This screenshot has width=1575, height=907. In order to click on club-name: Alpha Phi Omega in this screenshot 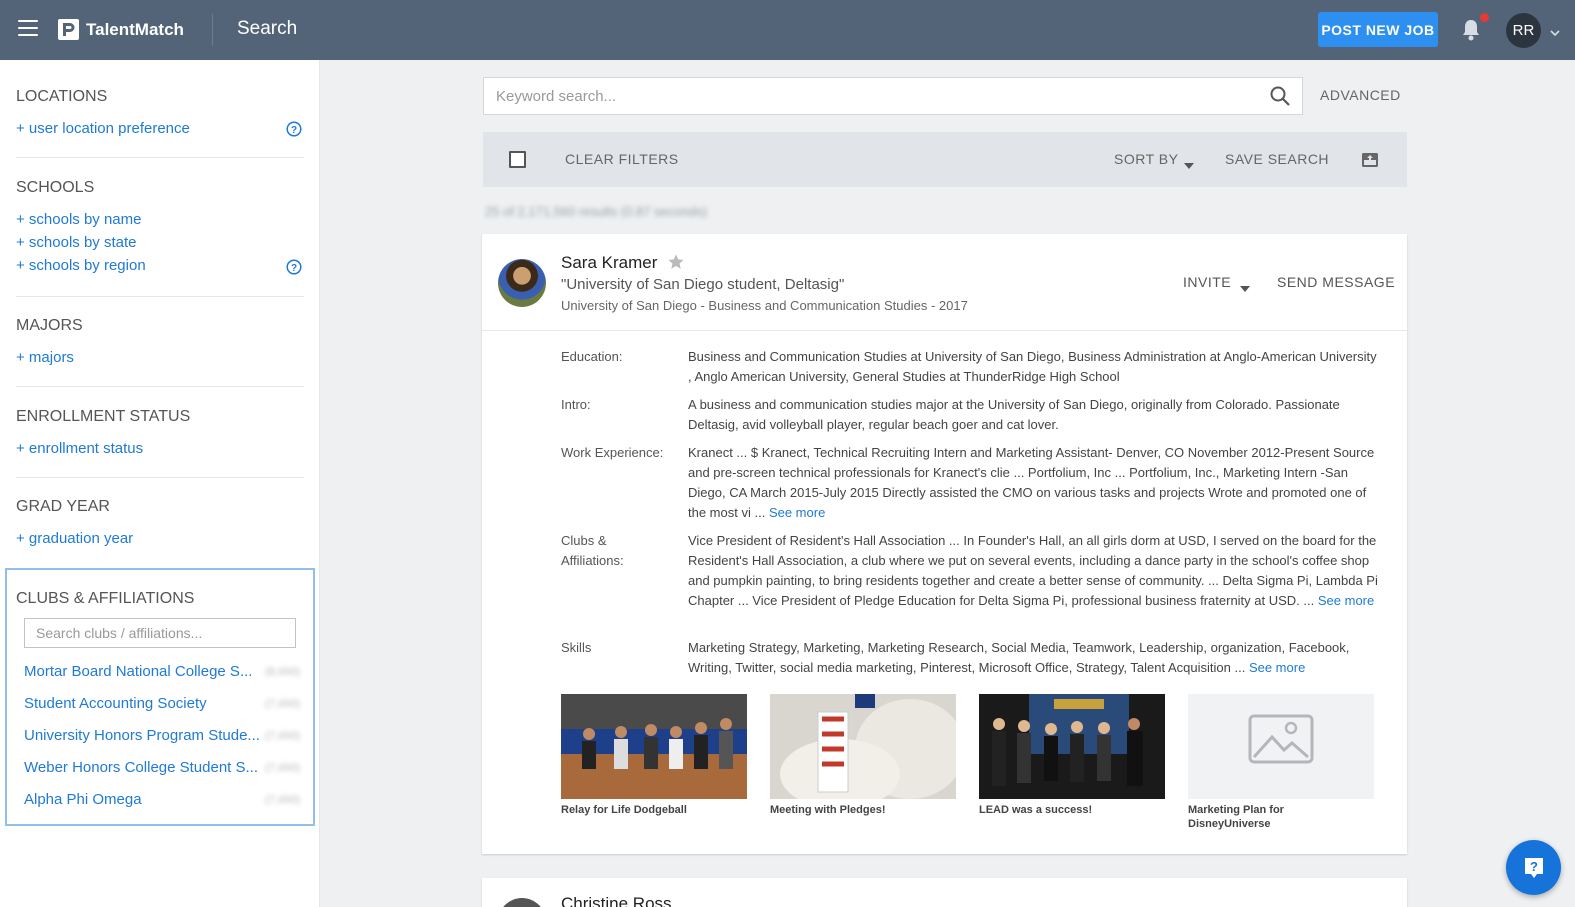, I will do `click(83, 799)`.